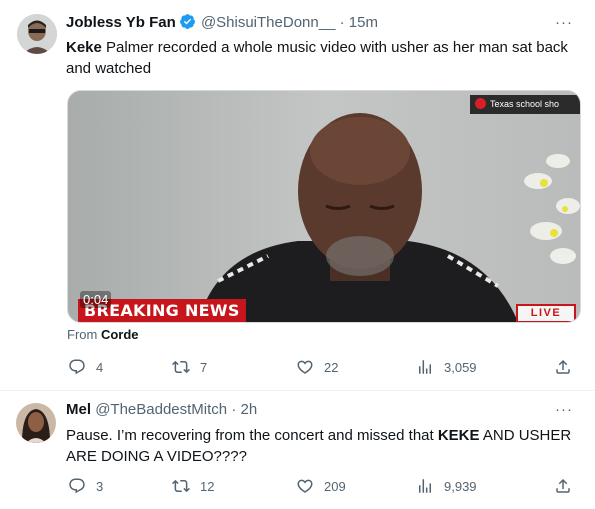 Image resolution: width=595 pixels, height=509 pixels. I want to click on like-button: 22, so click(317, 367).